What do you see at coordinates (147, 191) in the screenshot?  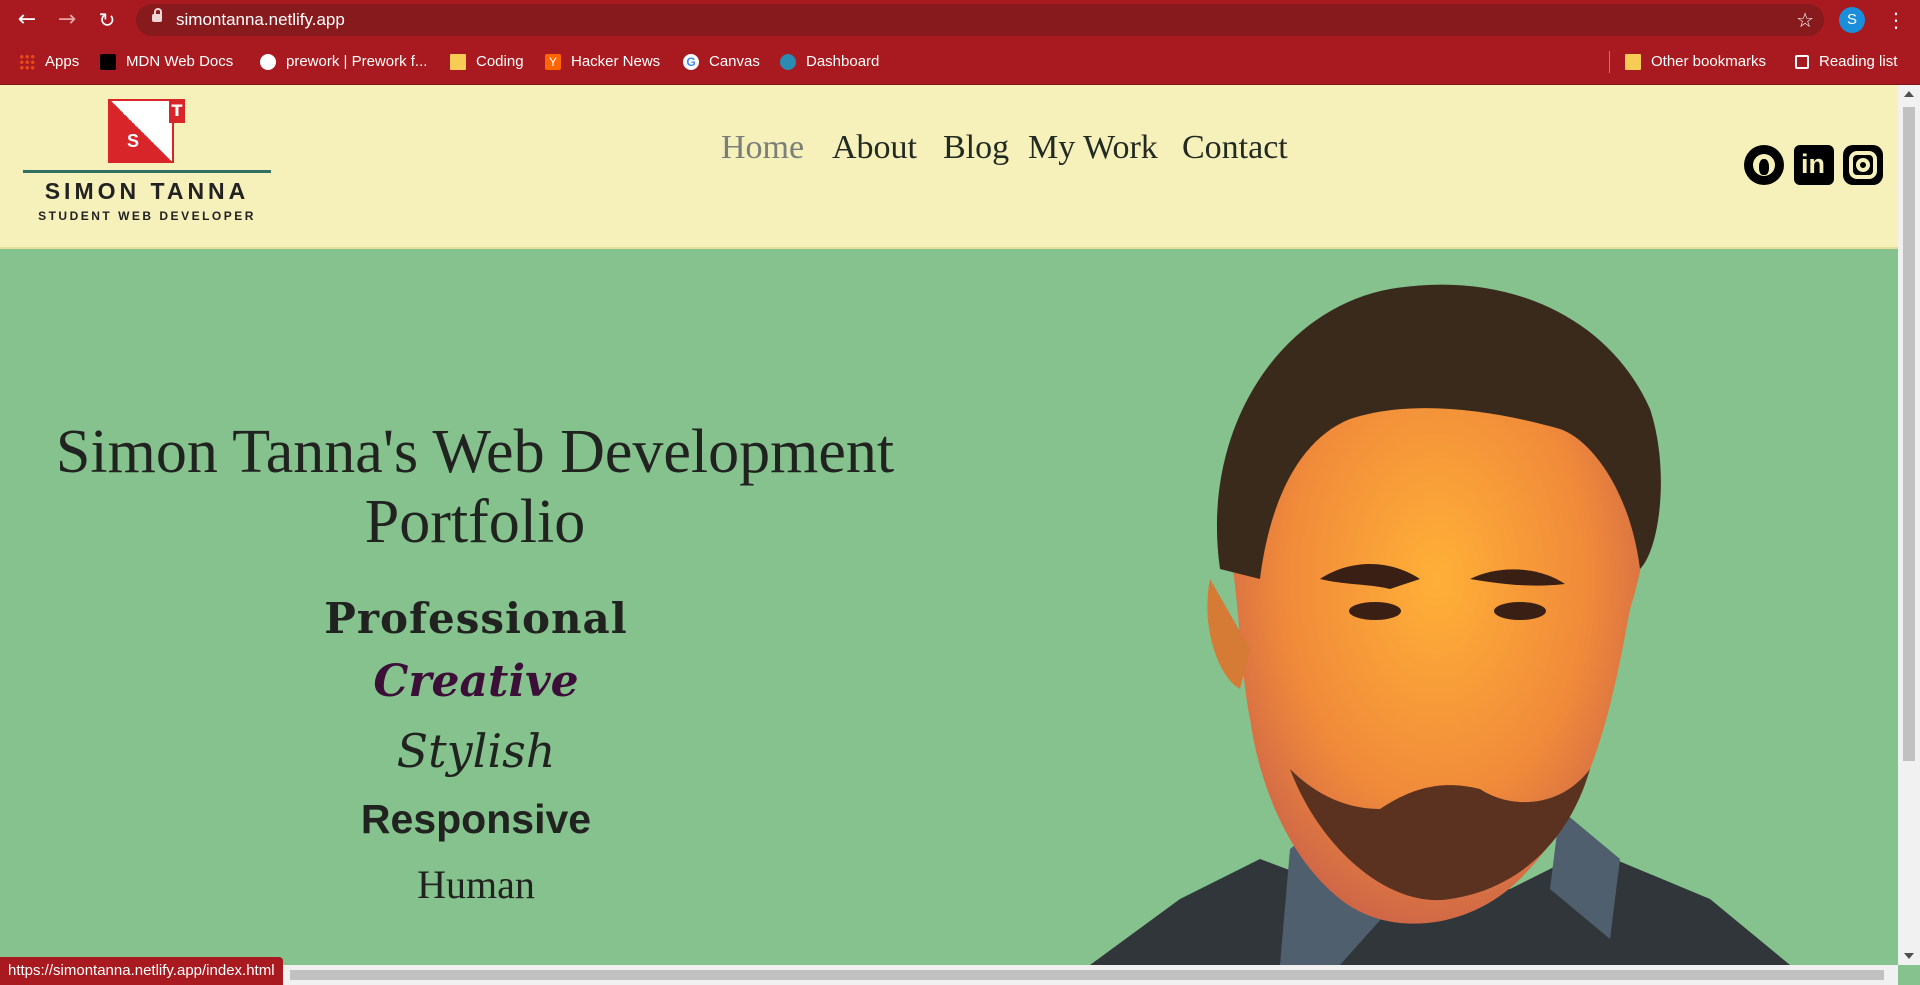 I see `logo-name: SIMON TANNA` at bounding box center [147, 191].